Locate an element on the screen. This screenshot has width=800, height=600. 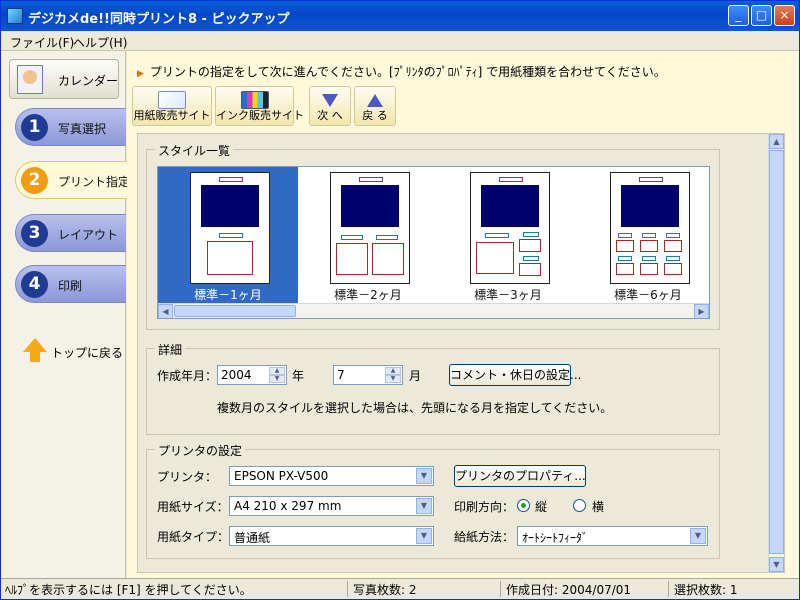
feed-method-select: ｵｰﾄｼｰﾄﾌｨｰﾀﾞ ▼ is located at coordinates (612, 536).